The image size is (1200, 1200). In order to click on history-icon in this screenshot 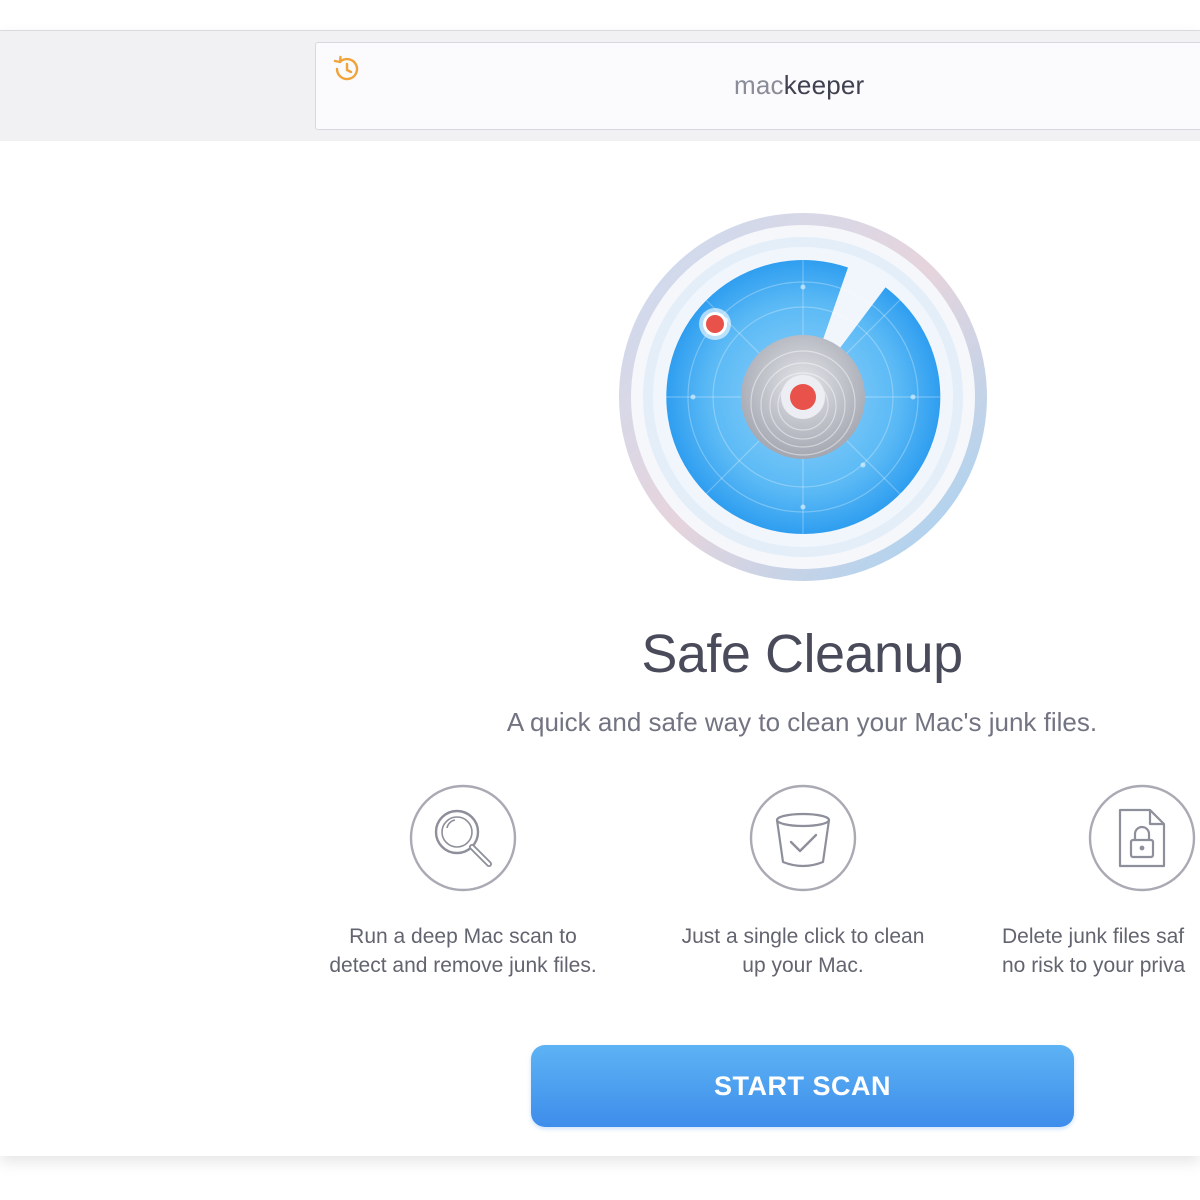, I will do `click(346, 69)`.